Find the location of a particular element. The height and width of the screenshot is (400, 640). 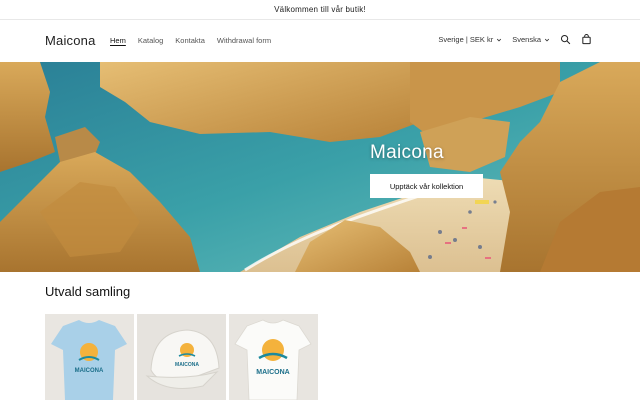

nav-item-withdrawal-form: Withdrawal form is located at coordinates (244, 40).